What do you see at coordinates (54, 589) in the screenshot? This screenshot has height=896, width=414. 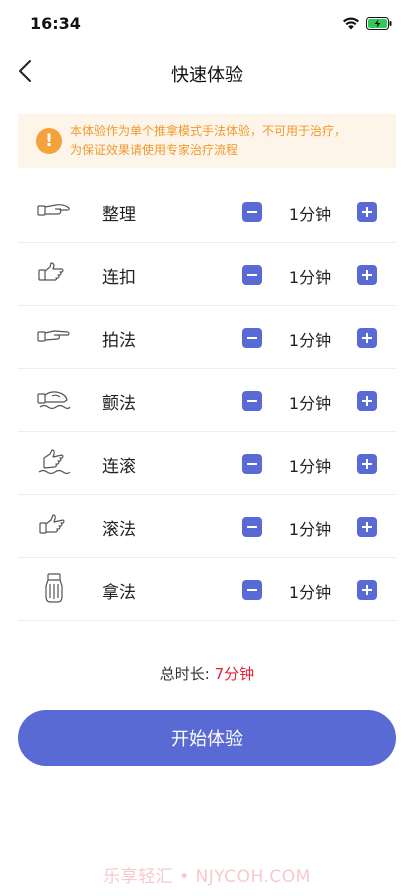 I see `hand-grasp-icon` at bounding box center [54, 589].